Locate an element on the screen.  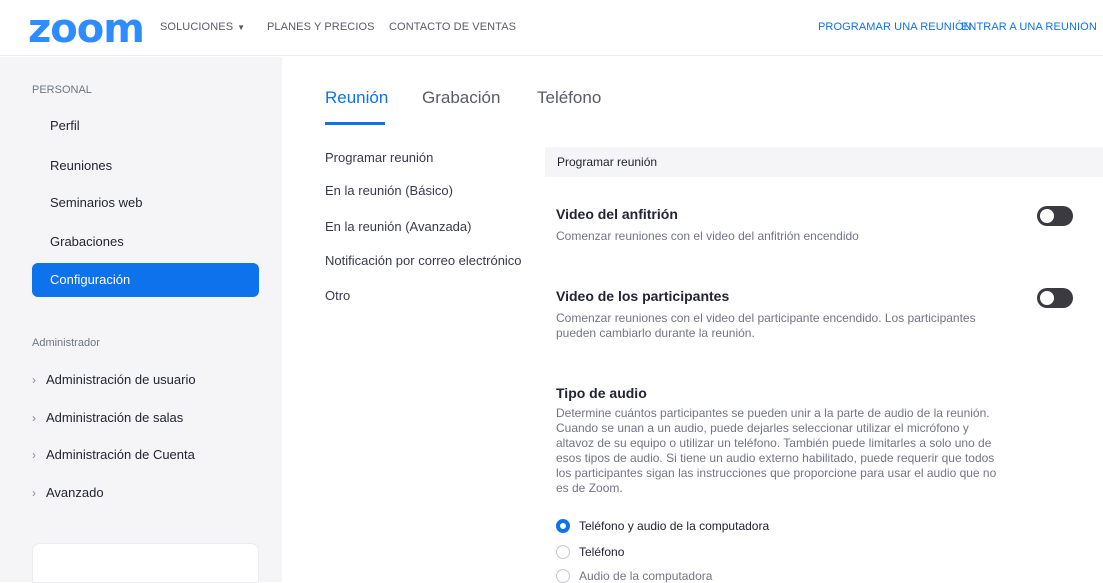
host-video-title: Video del anfitrión is located at coordinates (617, 214).